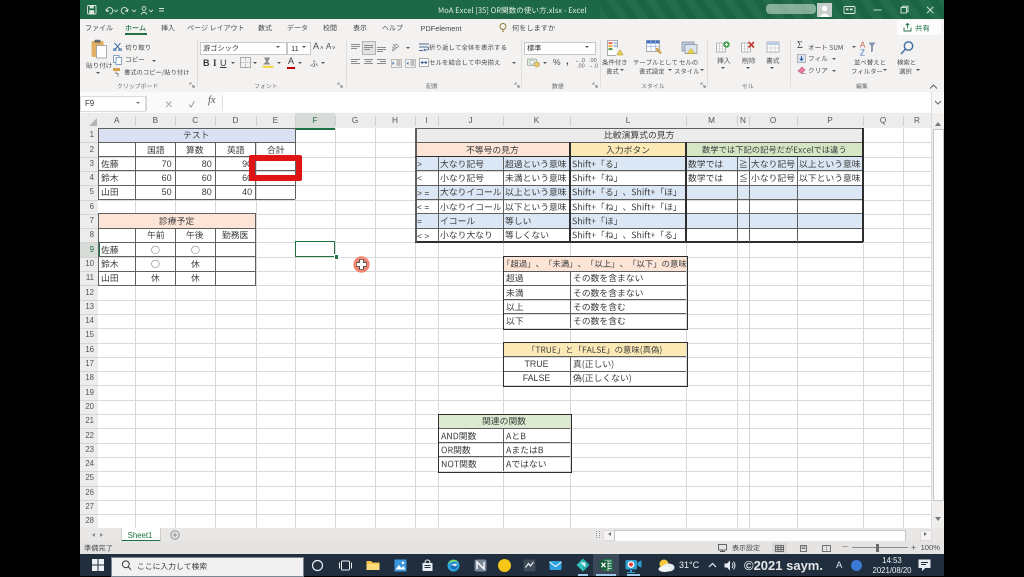  Describe the element at coordinates (581, 66) in the screenshot. I see `svg-text: .00` at that location.